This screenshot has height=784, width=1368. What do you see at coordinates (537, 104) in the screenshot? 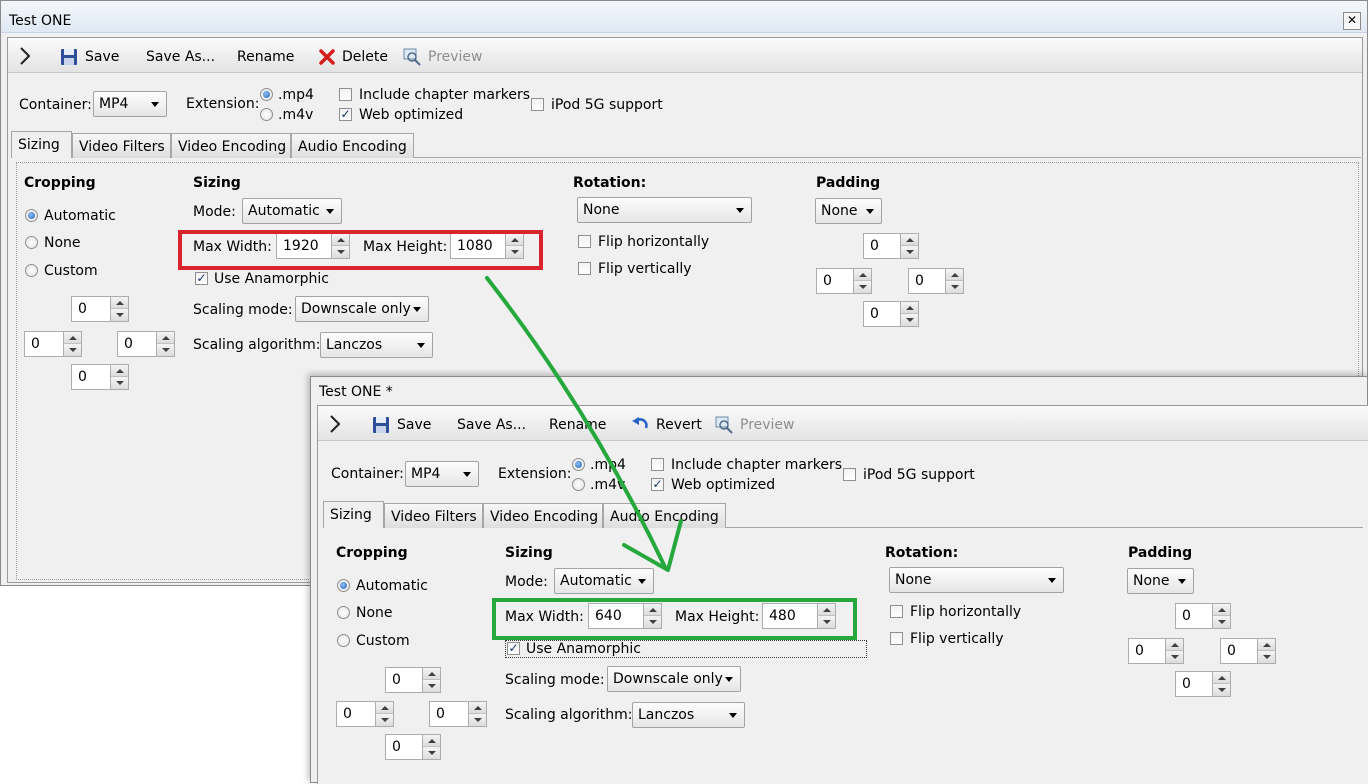
I see `ipod-checkbox` at bounding box center [537, 104].